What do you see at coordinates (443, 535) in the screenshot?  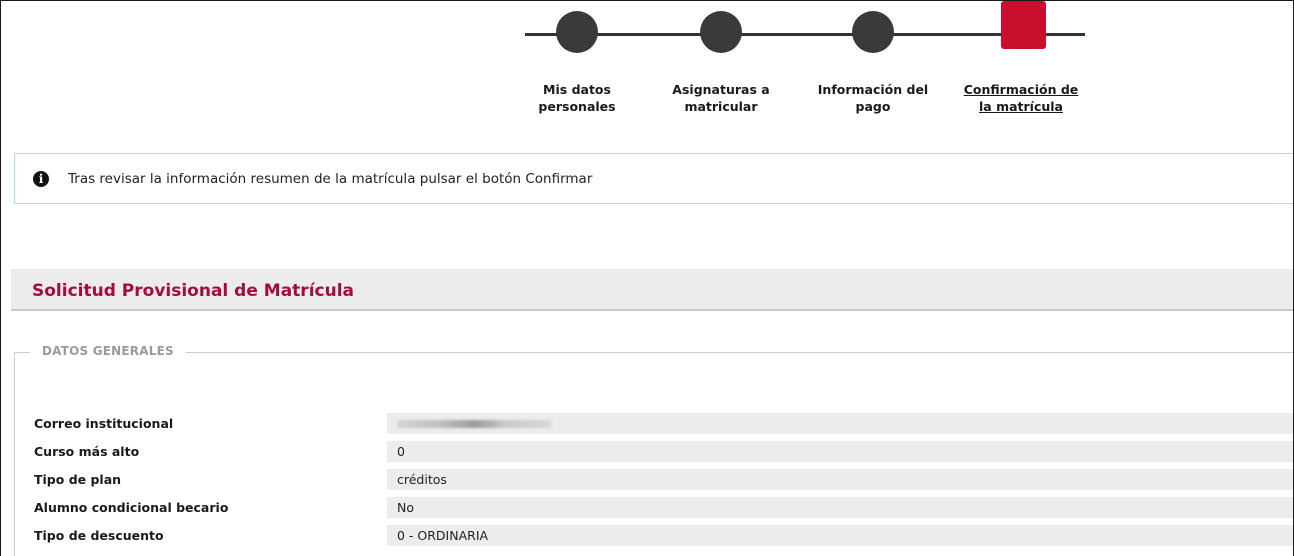 I see `field-value-text: 0 - ORDINARIA` at bounding box center [443, 535].